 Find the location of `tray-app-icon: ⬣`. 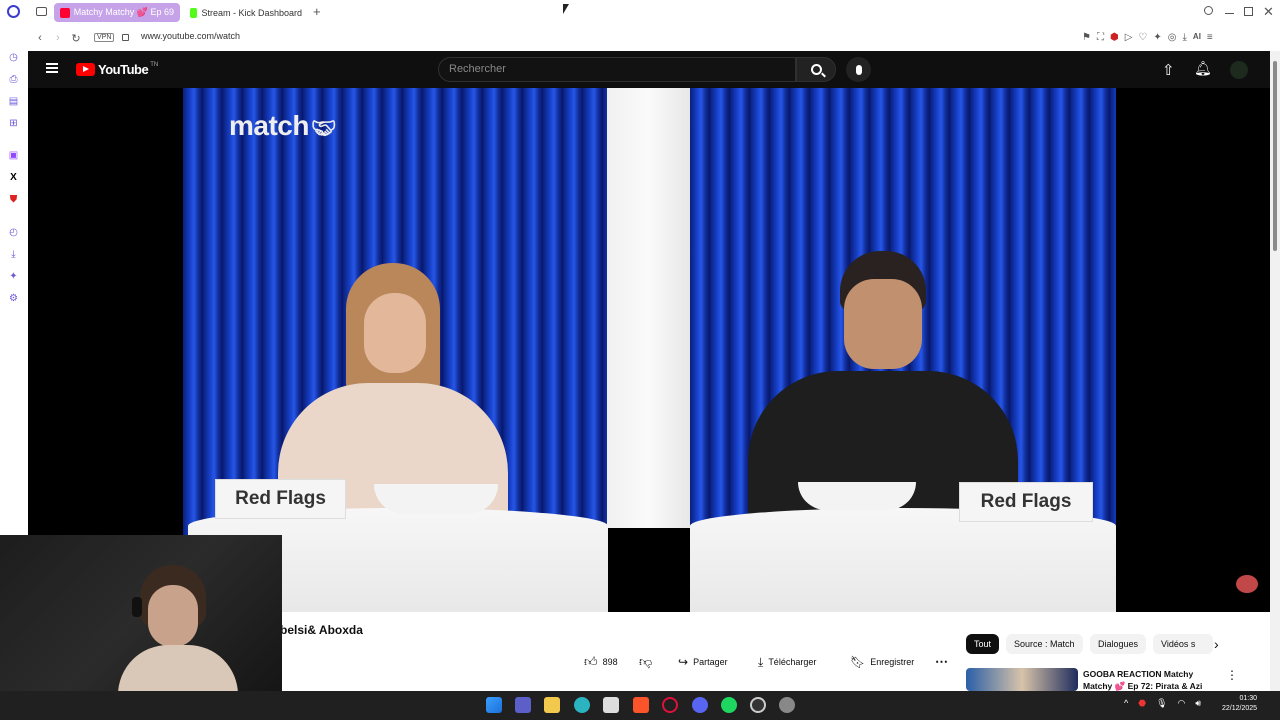

tray-app-icon: ⬣ is located at coordinates (1142, 703).